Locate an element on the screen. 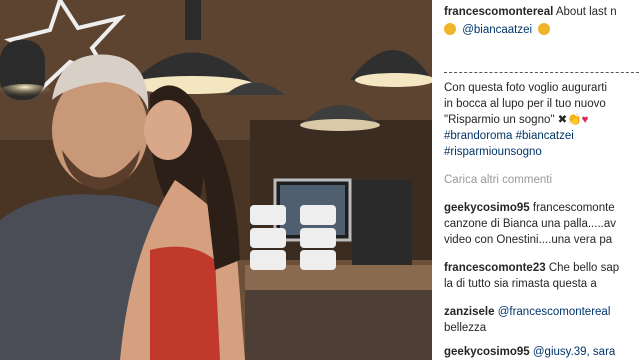 This screenshot has width=640, height=360. comment-username: zanzisele is located at coordinates (469, 312).